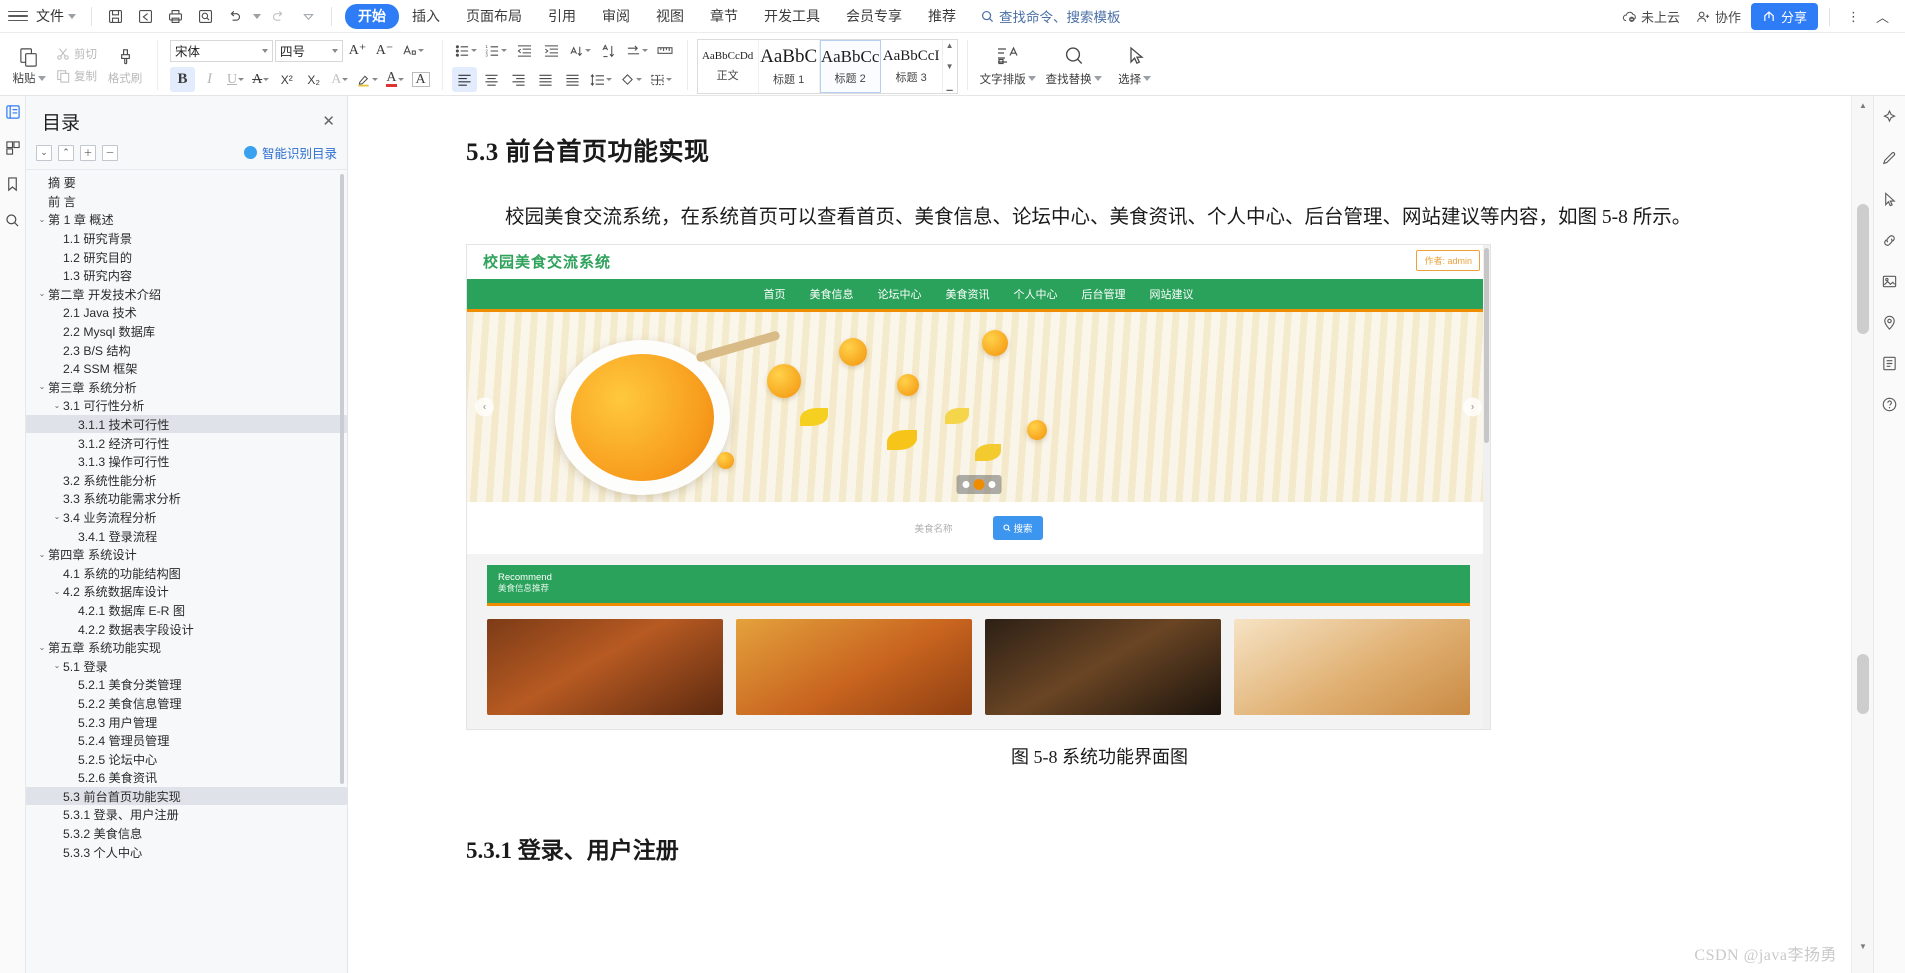 This screenshot has height=973, width=1905. I want to click on cursor-pointer-icon, so click(1890, 199).